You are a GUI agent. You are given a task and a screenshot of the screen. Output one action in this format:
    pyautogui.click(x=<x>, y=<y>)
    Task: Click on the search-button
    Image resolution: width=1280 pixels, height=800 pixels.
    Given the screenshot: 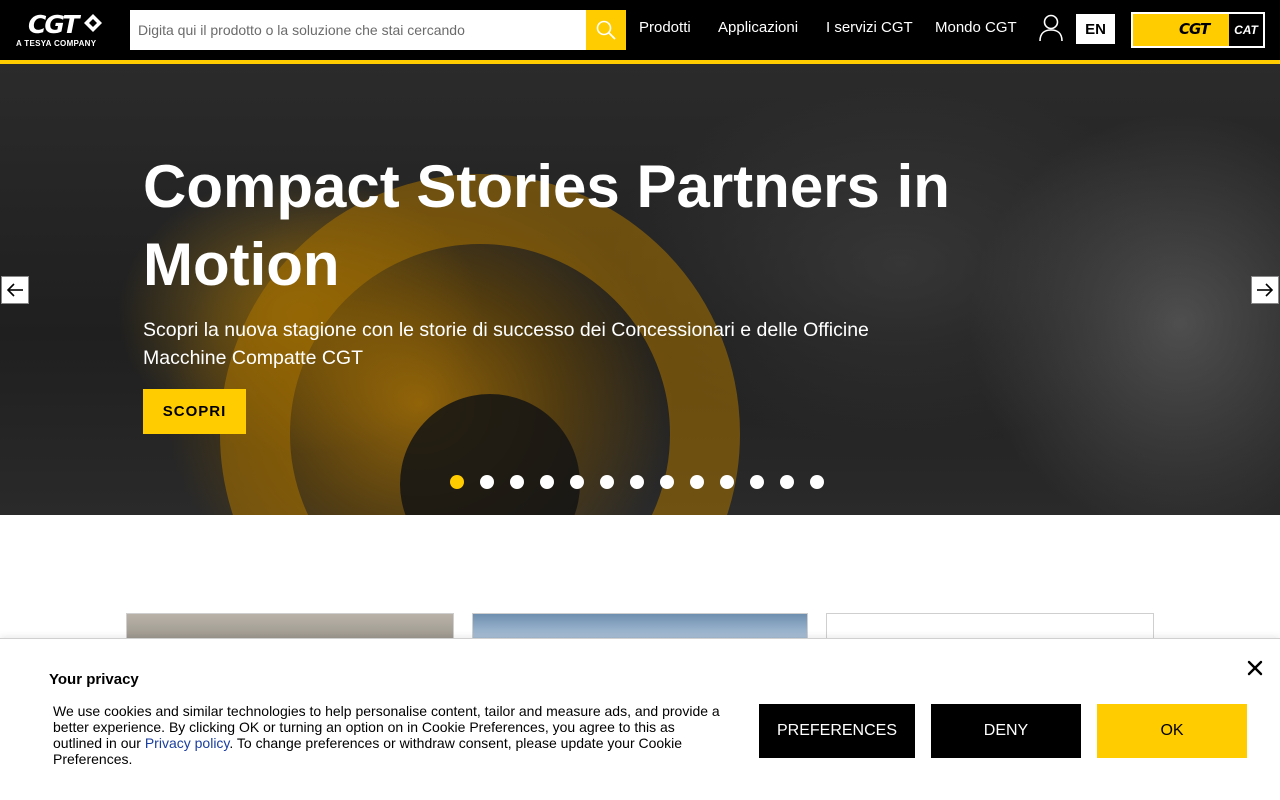 What is the action you would take?
    pyautogui.click(x=606, y=30)
    